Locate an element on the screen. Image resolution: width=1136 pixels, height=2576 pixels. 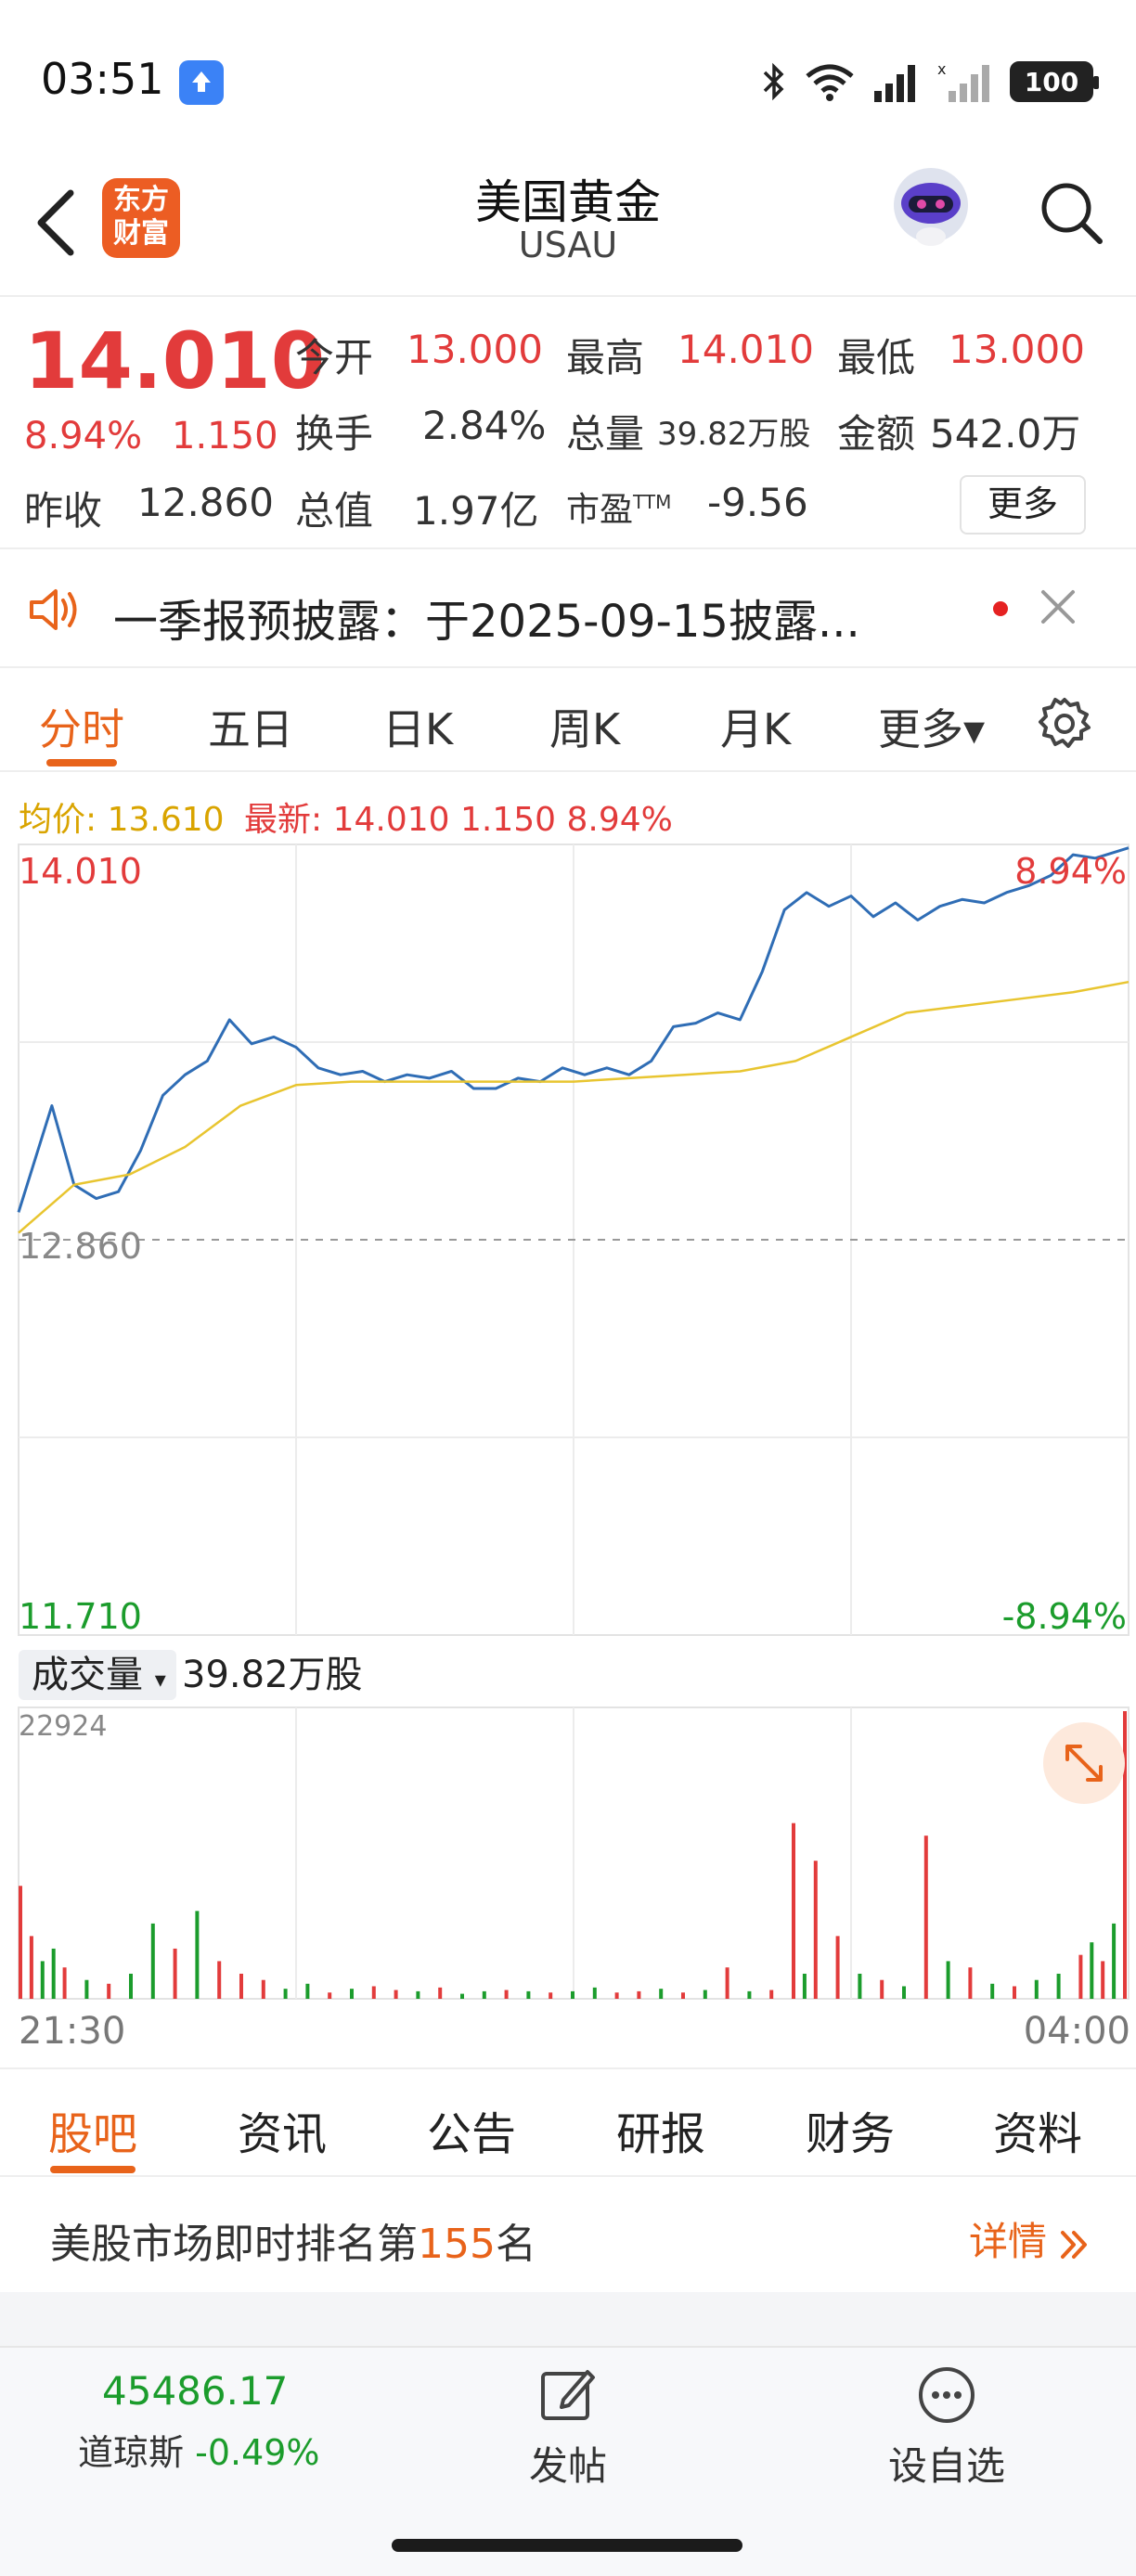
expand-icon is located at coordinates (1084, 1763).